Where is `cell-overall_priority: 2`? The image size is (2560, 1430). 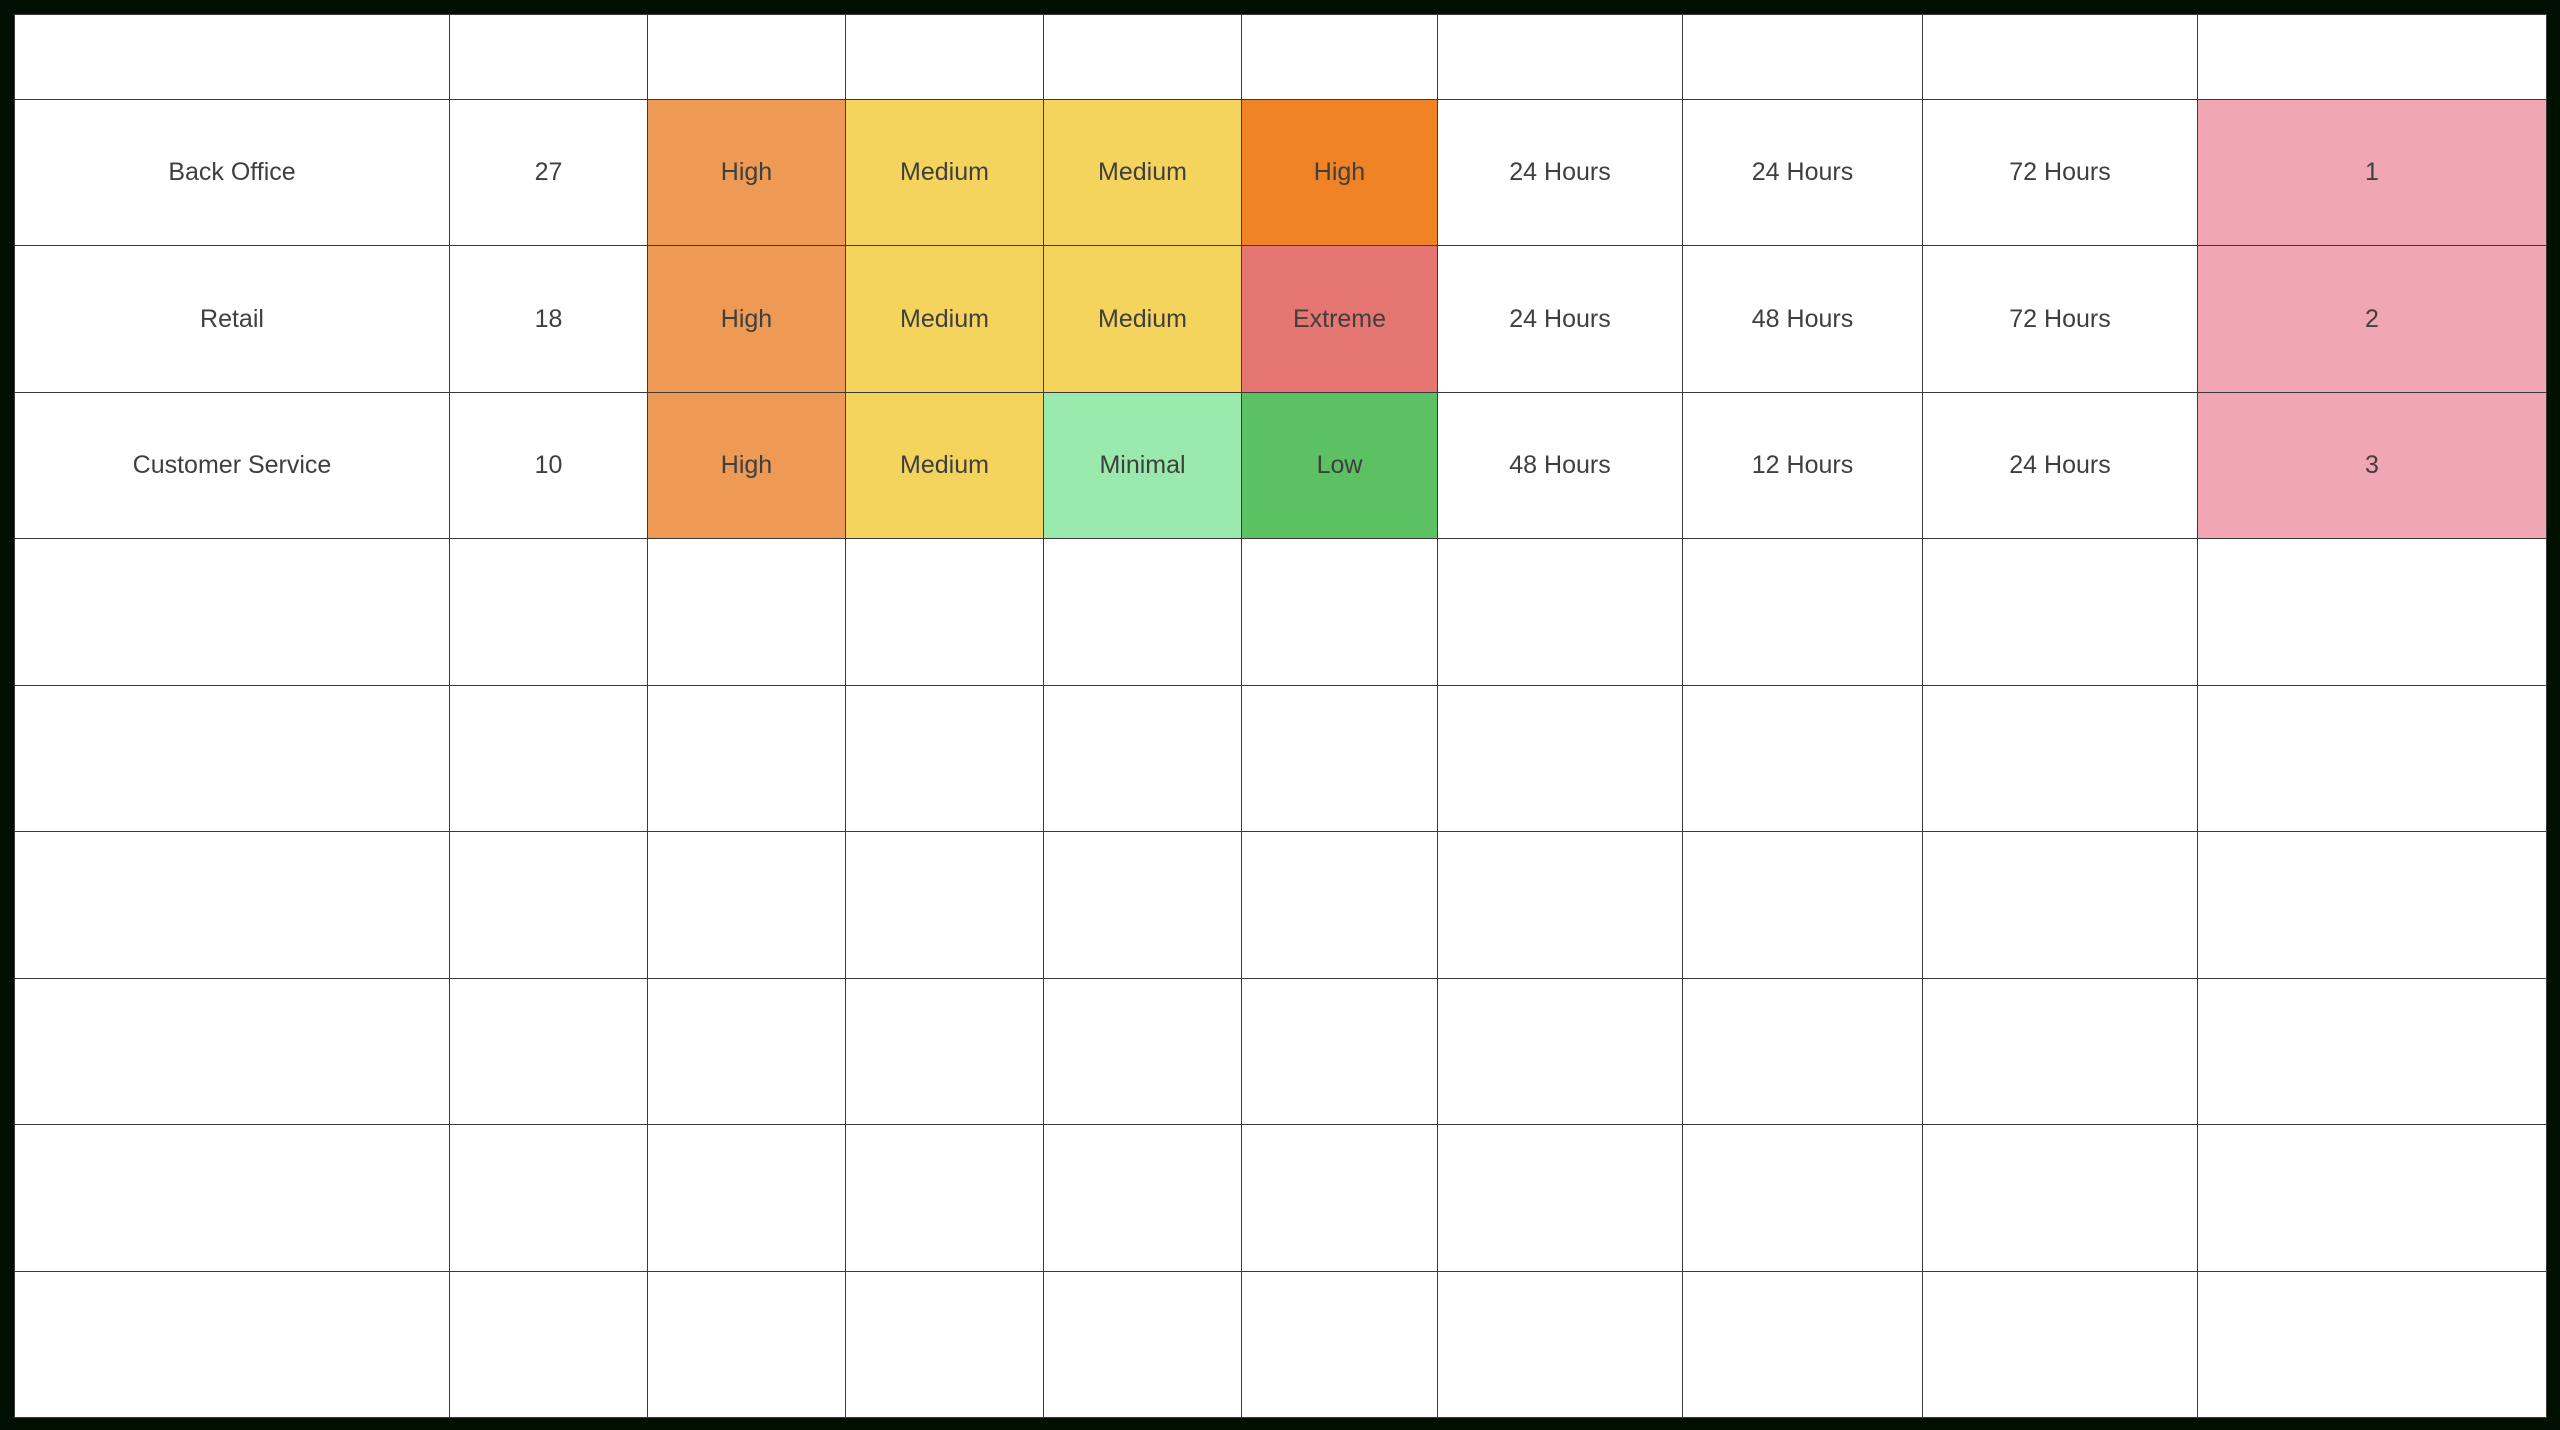
cell-overall_priority: 2 is located at coordinates (2372, 319).